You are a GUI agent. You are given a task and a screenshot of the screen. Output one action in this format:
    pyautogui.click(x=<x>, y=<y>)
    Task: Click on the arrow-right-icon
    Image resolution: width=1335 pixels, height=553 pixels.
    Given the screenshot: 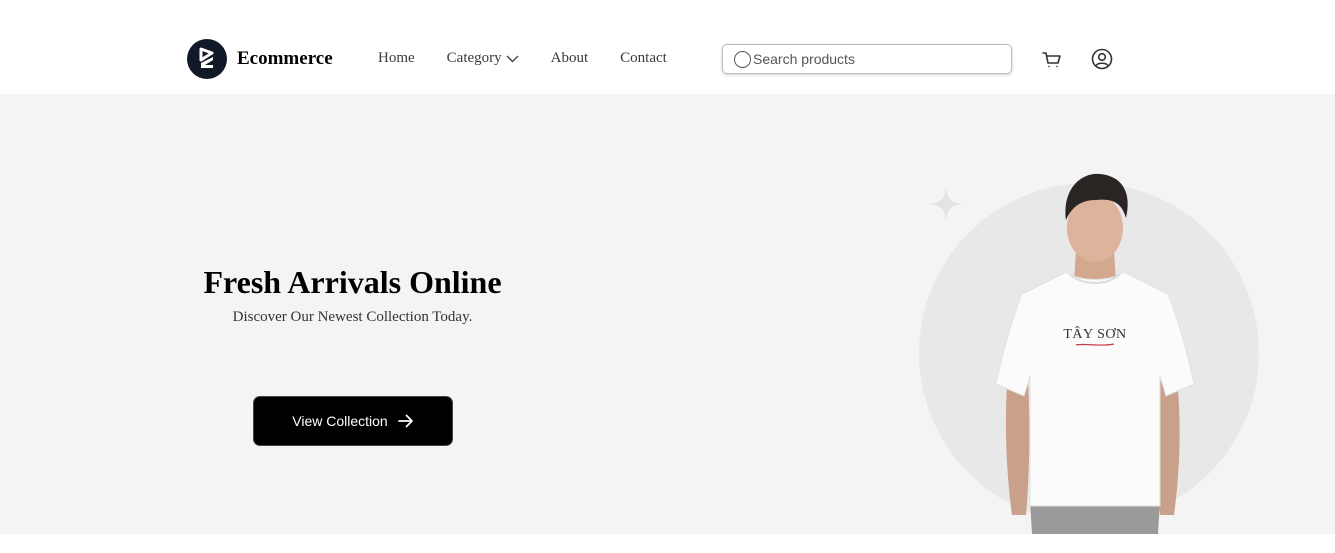 What is the action you would take?
    pyautogui.click(x=405, y=421)
    